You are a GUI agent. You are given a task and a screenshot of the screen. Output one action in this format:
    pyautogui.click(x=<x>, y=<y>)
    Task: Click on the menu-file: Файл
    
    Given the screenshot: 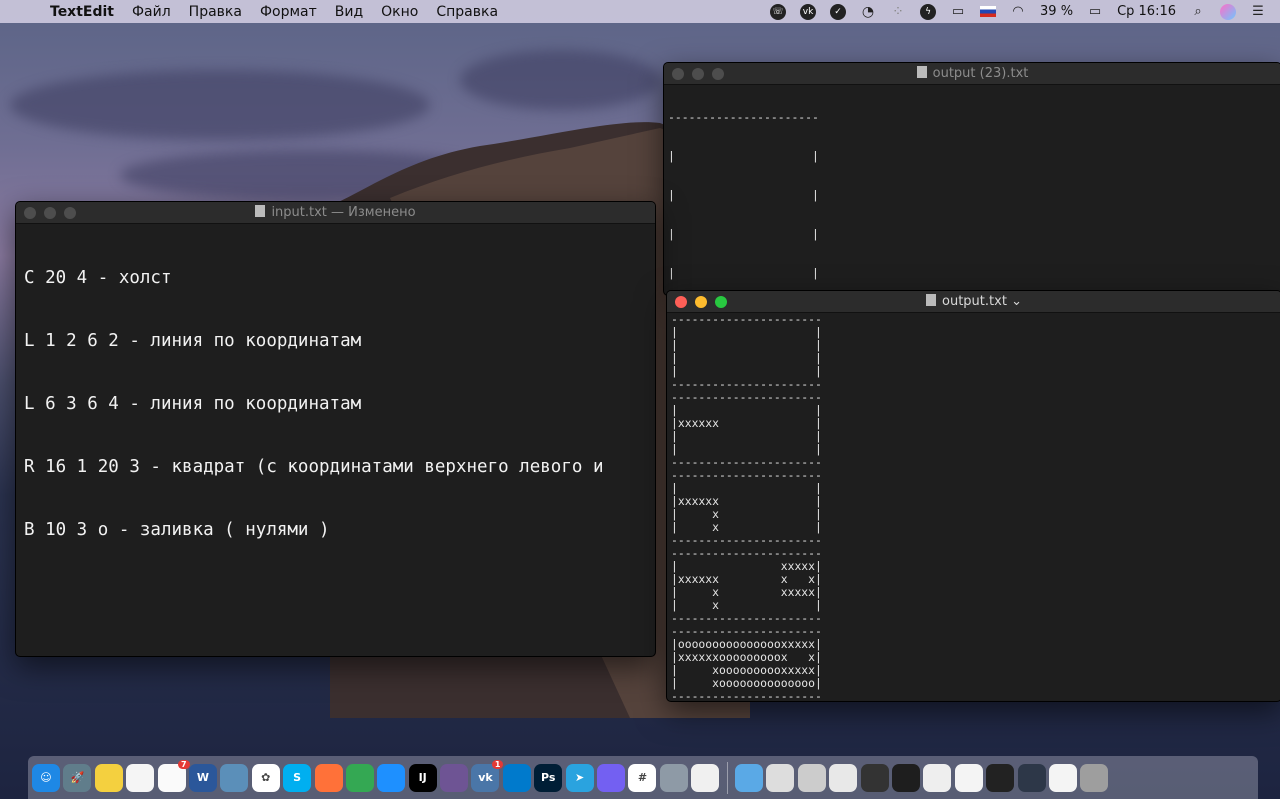 What is the action you would take?
    pyautogui.click(x=151, y=12)
    